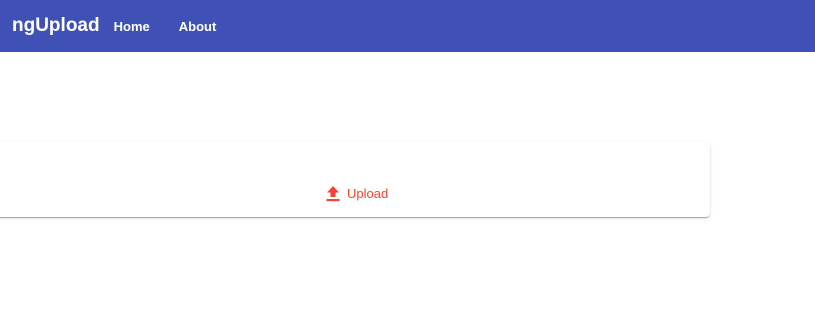  What do you see at coordinates (132, 26) in the screenshot?
I see `nav-link-home: Home` at bounding box center [132, 26].